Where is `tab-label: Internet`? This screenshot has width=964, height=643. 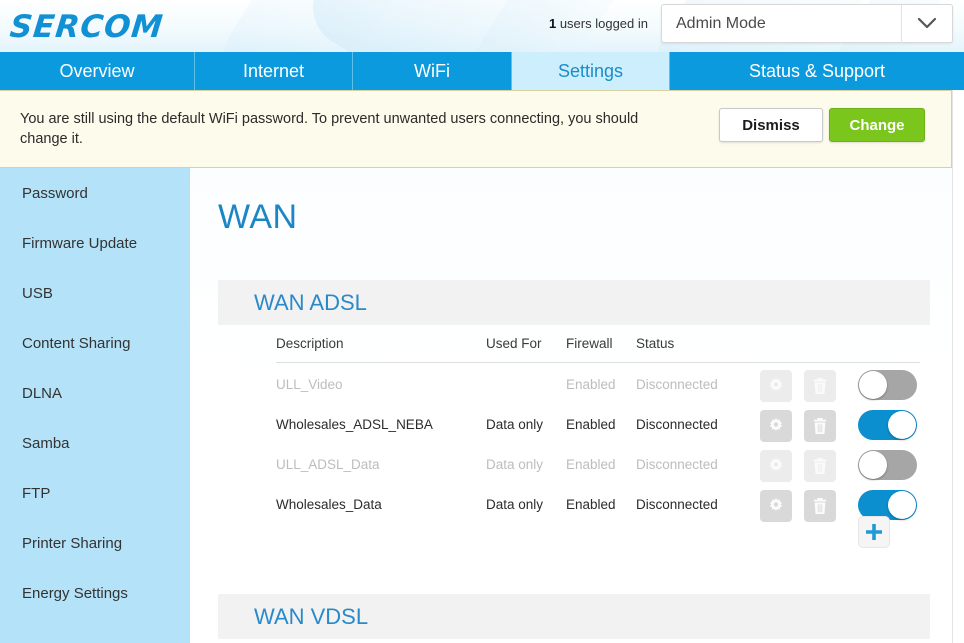
tab-label: Internet is located at coordinates (273, 70).